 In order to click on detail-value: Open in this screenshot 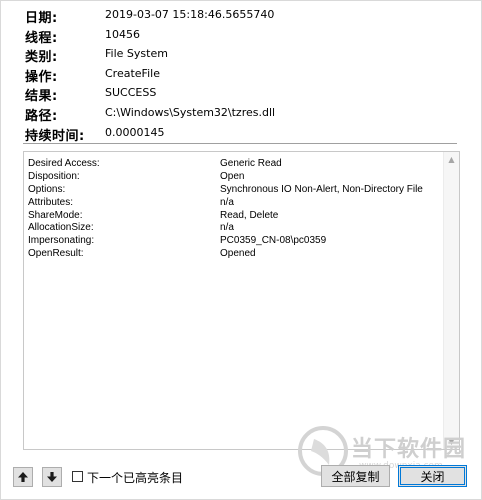, I will do `click(232, 176)`.